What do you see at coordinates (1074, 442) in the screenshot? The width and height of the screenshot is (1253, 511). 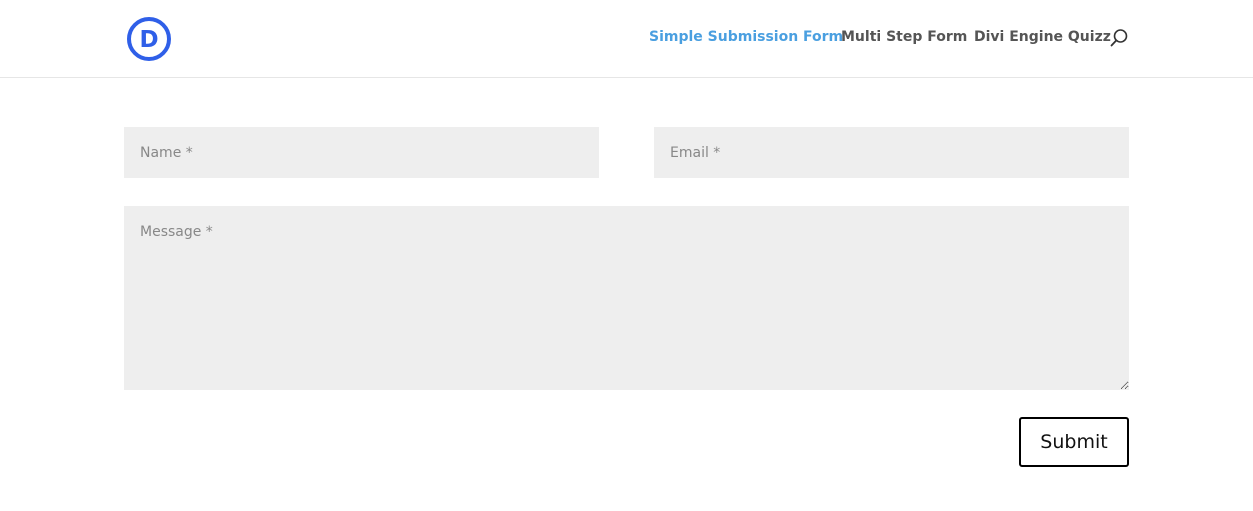 I see `submit-button: Submit` at bounding box center [1074, 442].